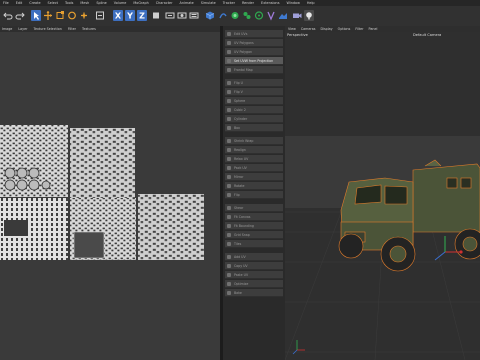 The width and height of the screenshot is (480, 360). I want to click on uv-command-item: Sphere, so click(254, 101).